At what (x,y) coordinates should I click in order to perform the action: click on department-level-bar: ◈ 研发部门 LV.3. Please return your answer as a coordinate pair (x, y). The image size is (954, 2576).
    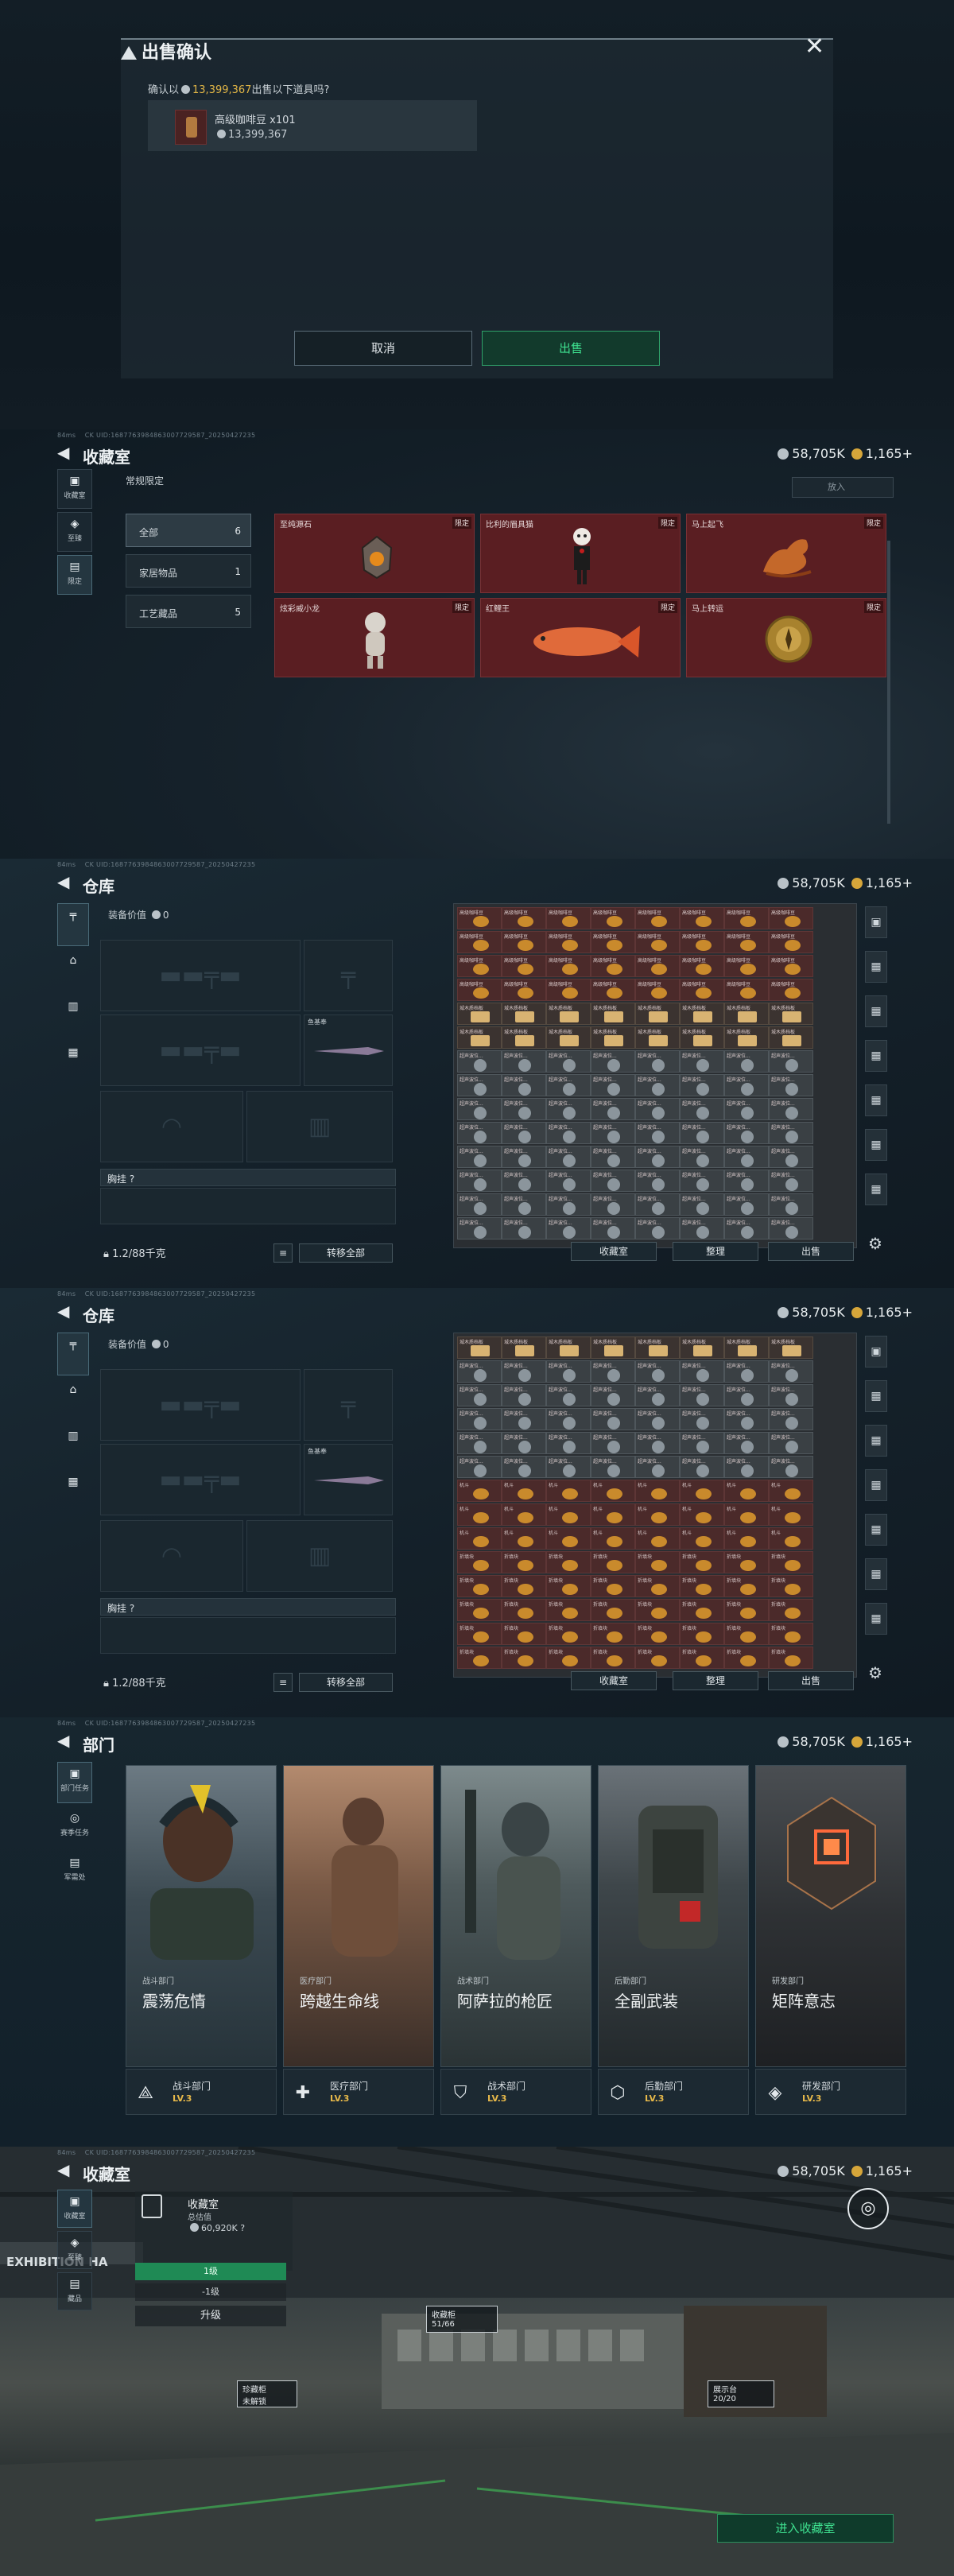
    Looking at the image, I should click on (830, 2092).